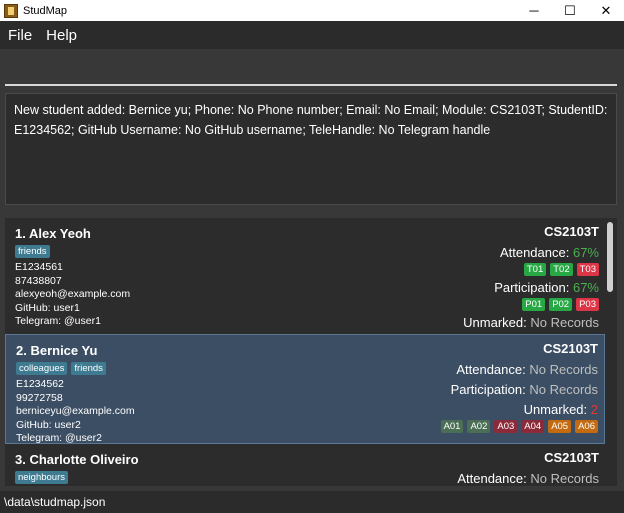 The image size is (624, 513). What do you see at coordinates (561, 269) in the screenshot?
I see `attendance-badge: T02` at bounding box center [561, 269].